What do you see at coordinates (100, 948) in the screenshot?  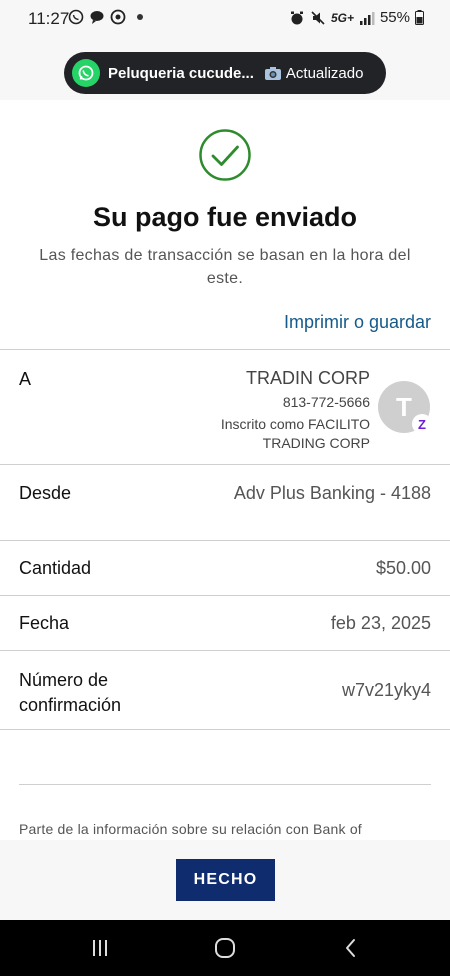 I see `recent-apps-icon` at bounding box center [100, 948].